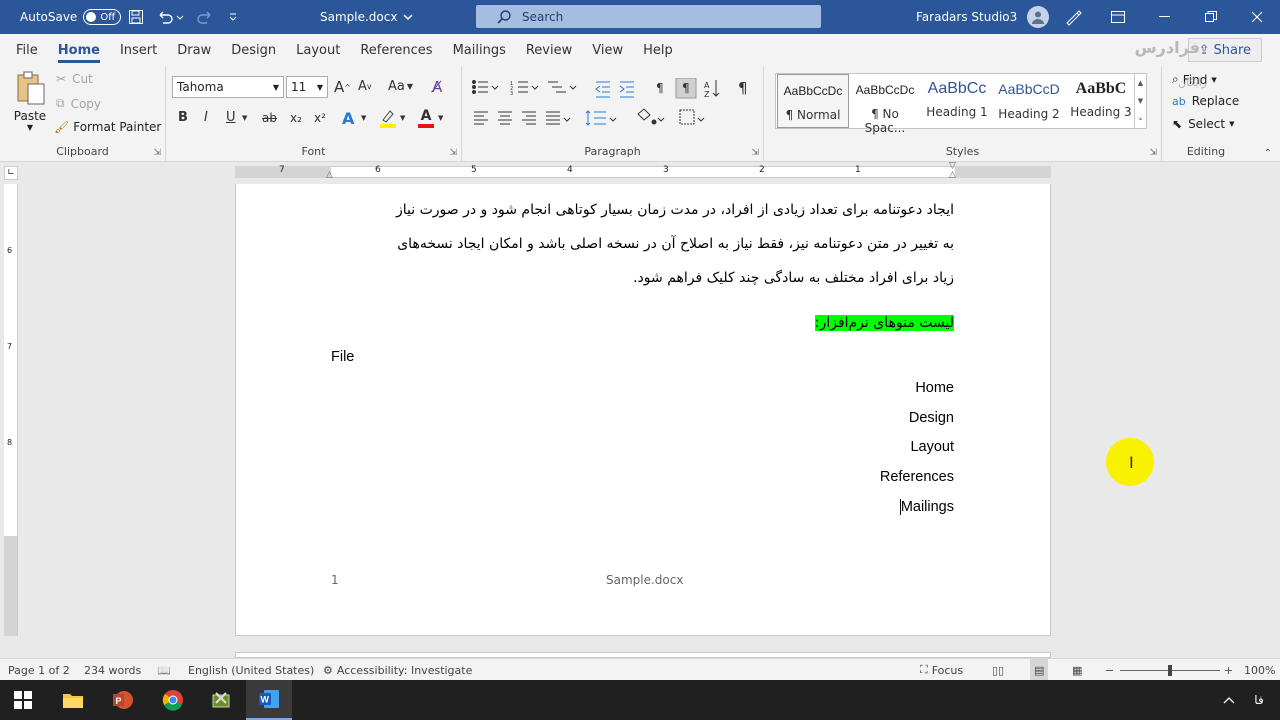 The height and width of the screenshot is (720, 1280). Describe the element at coordinates (813, 101) in the screenshot. I see `style-normal: AaBbCcDc ¶ Normal` at that location.